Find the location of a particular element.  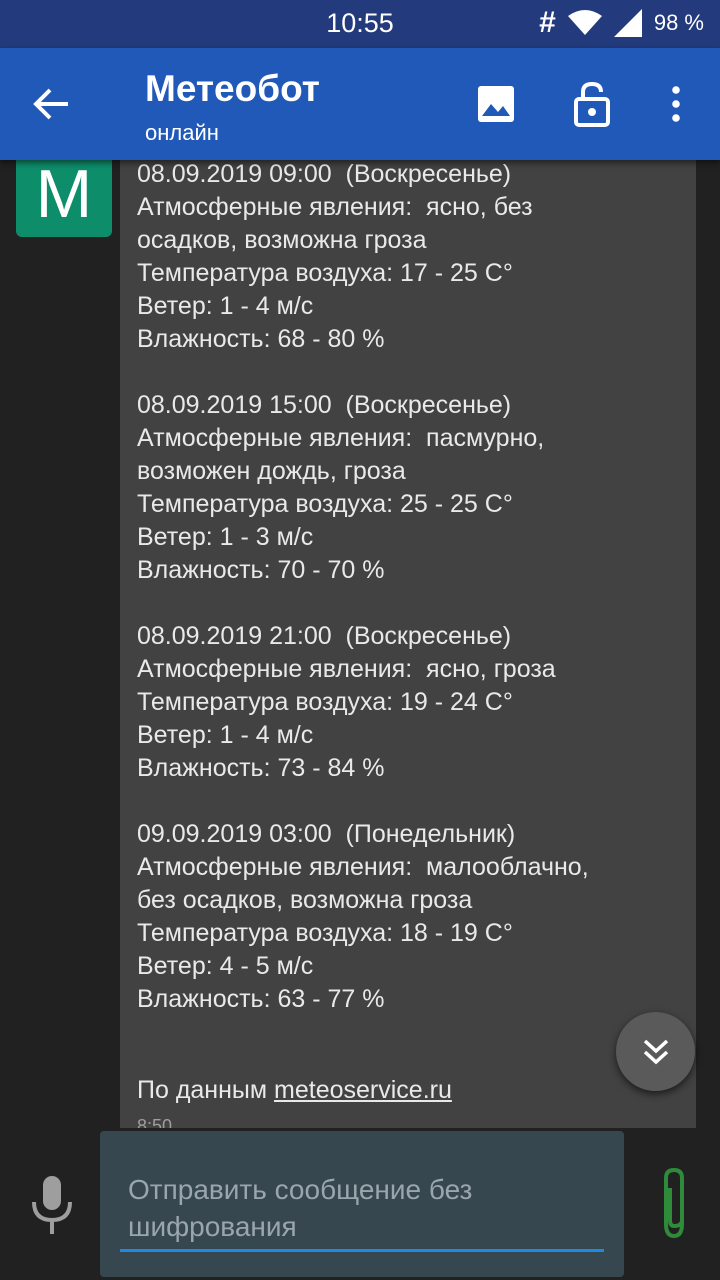

wifi-icon is located at coordinates (584, 22).